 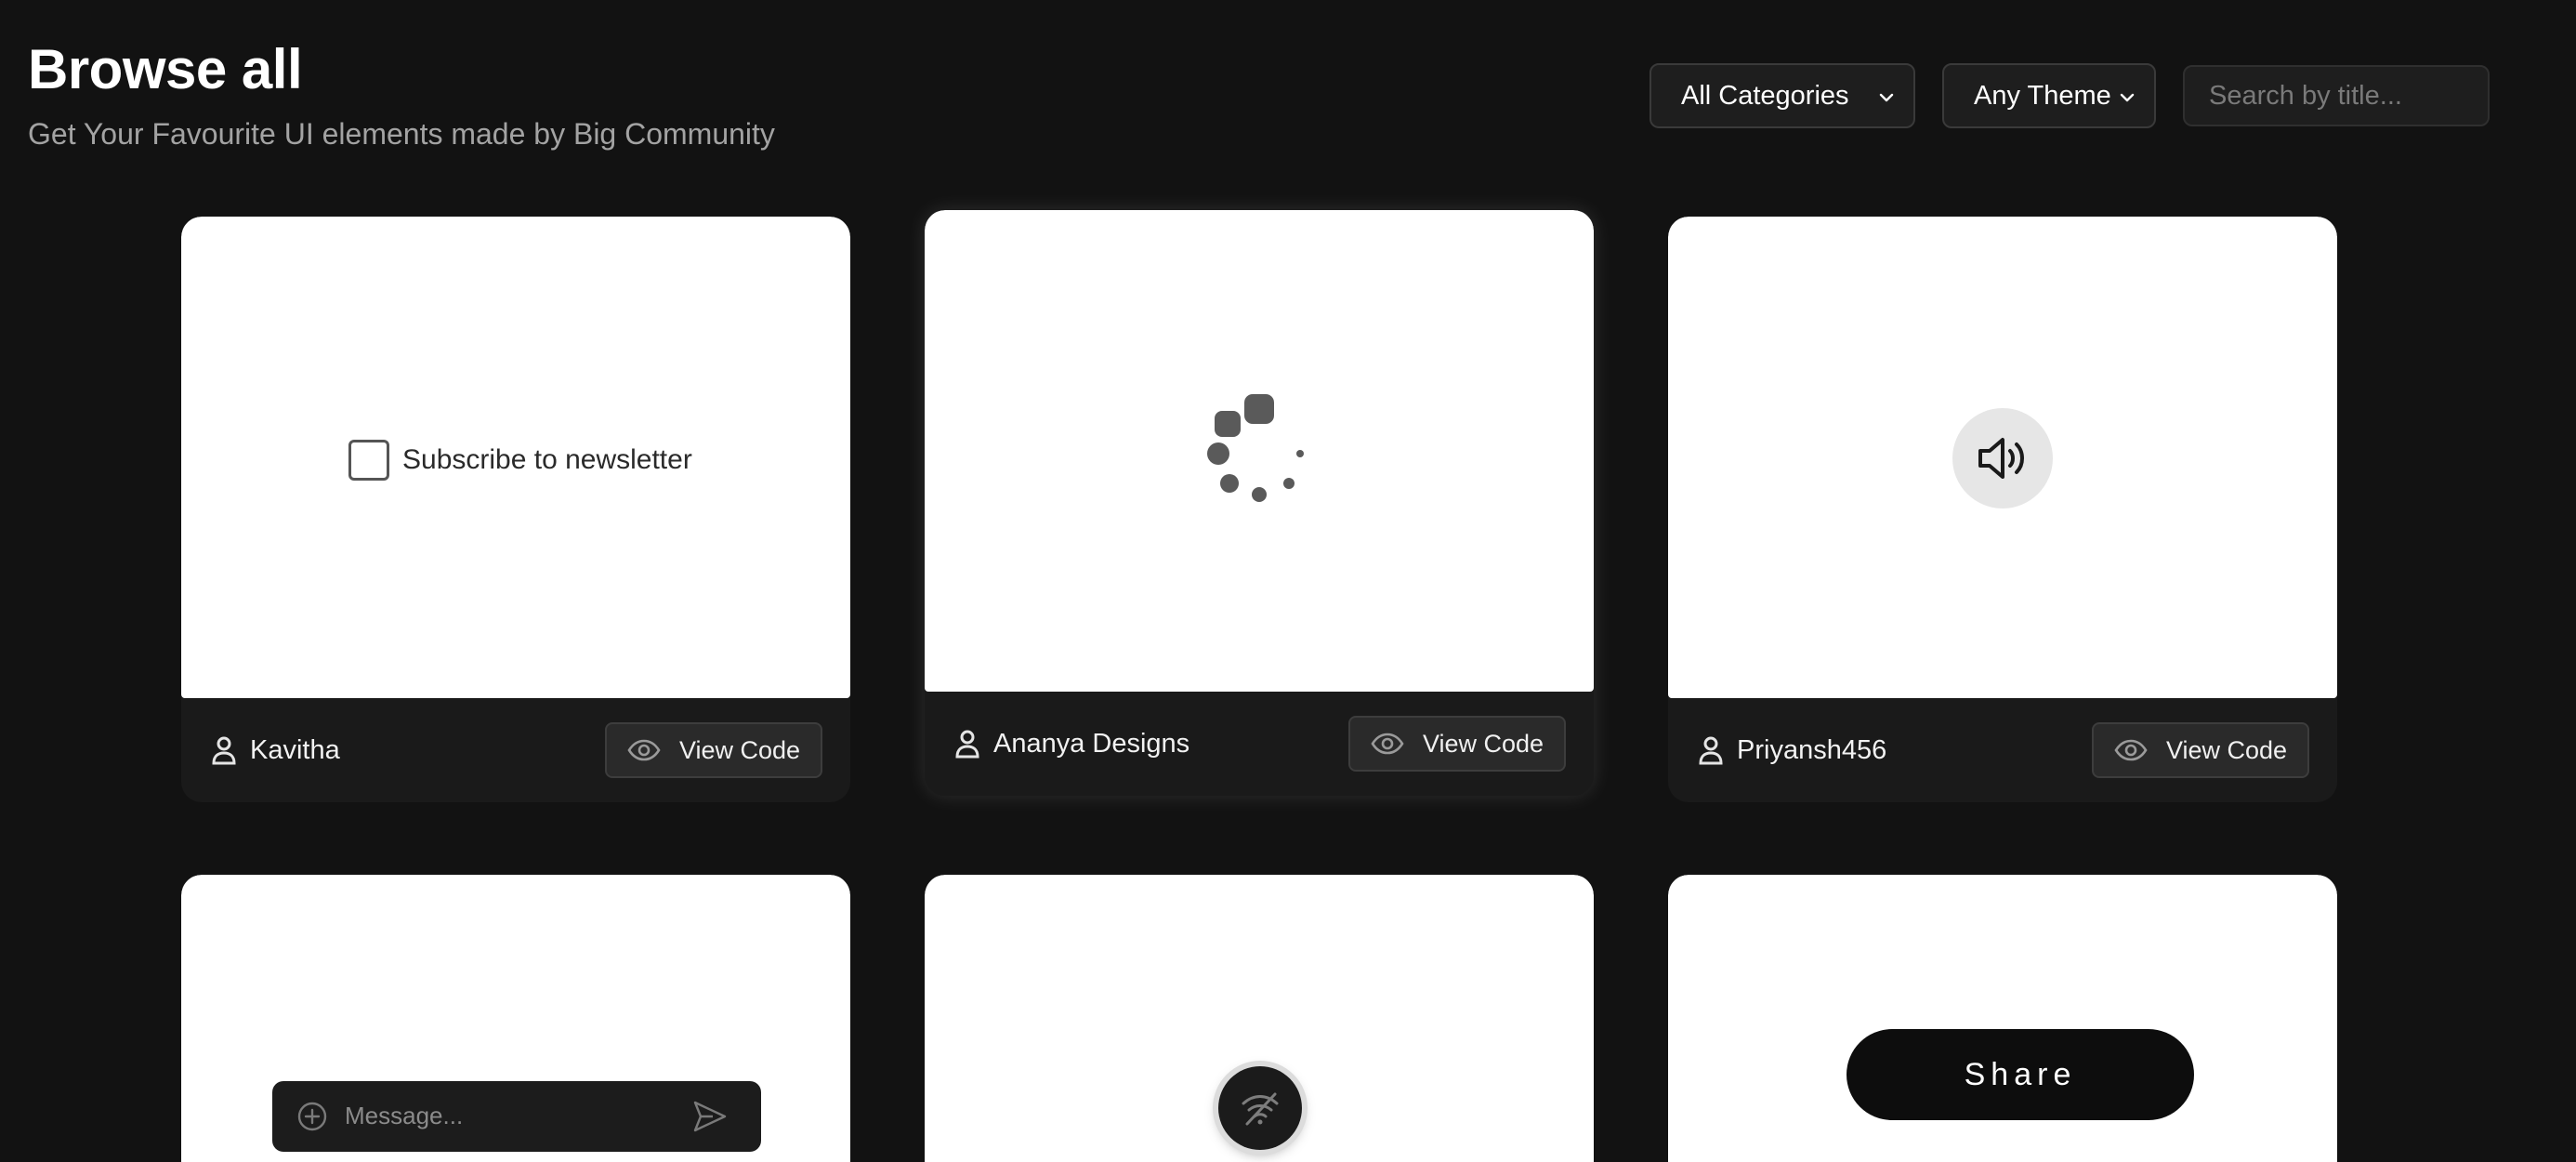 I want to click on component-card: Share, so click(x=2002, y=1018).